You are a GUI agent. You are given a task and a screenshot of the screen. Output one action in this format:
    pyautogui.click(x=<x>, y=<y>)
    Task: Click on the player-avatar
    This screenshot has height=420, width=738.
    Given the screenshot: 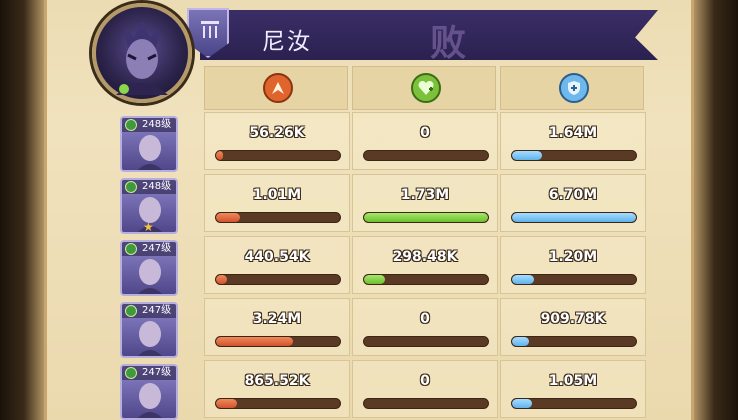 What is the action you would take?
    pyautogui.click(x=142, y=53)
    